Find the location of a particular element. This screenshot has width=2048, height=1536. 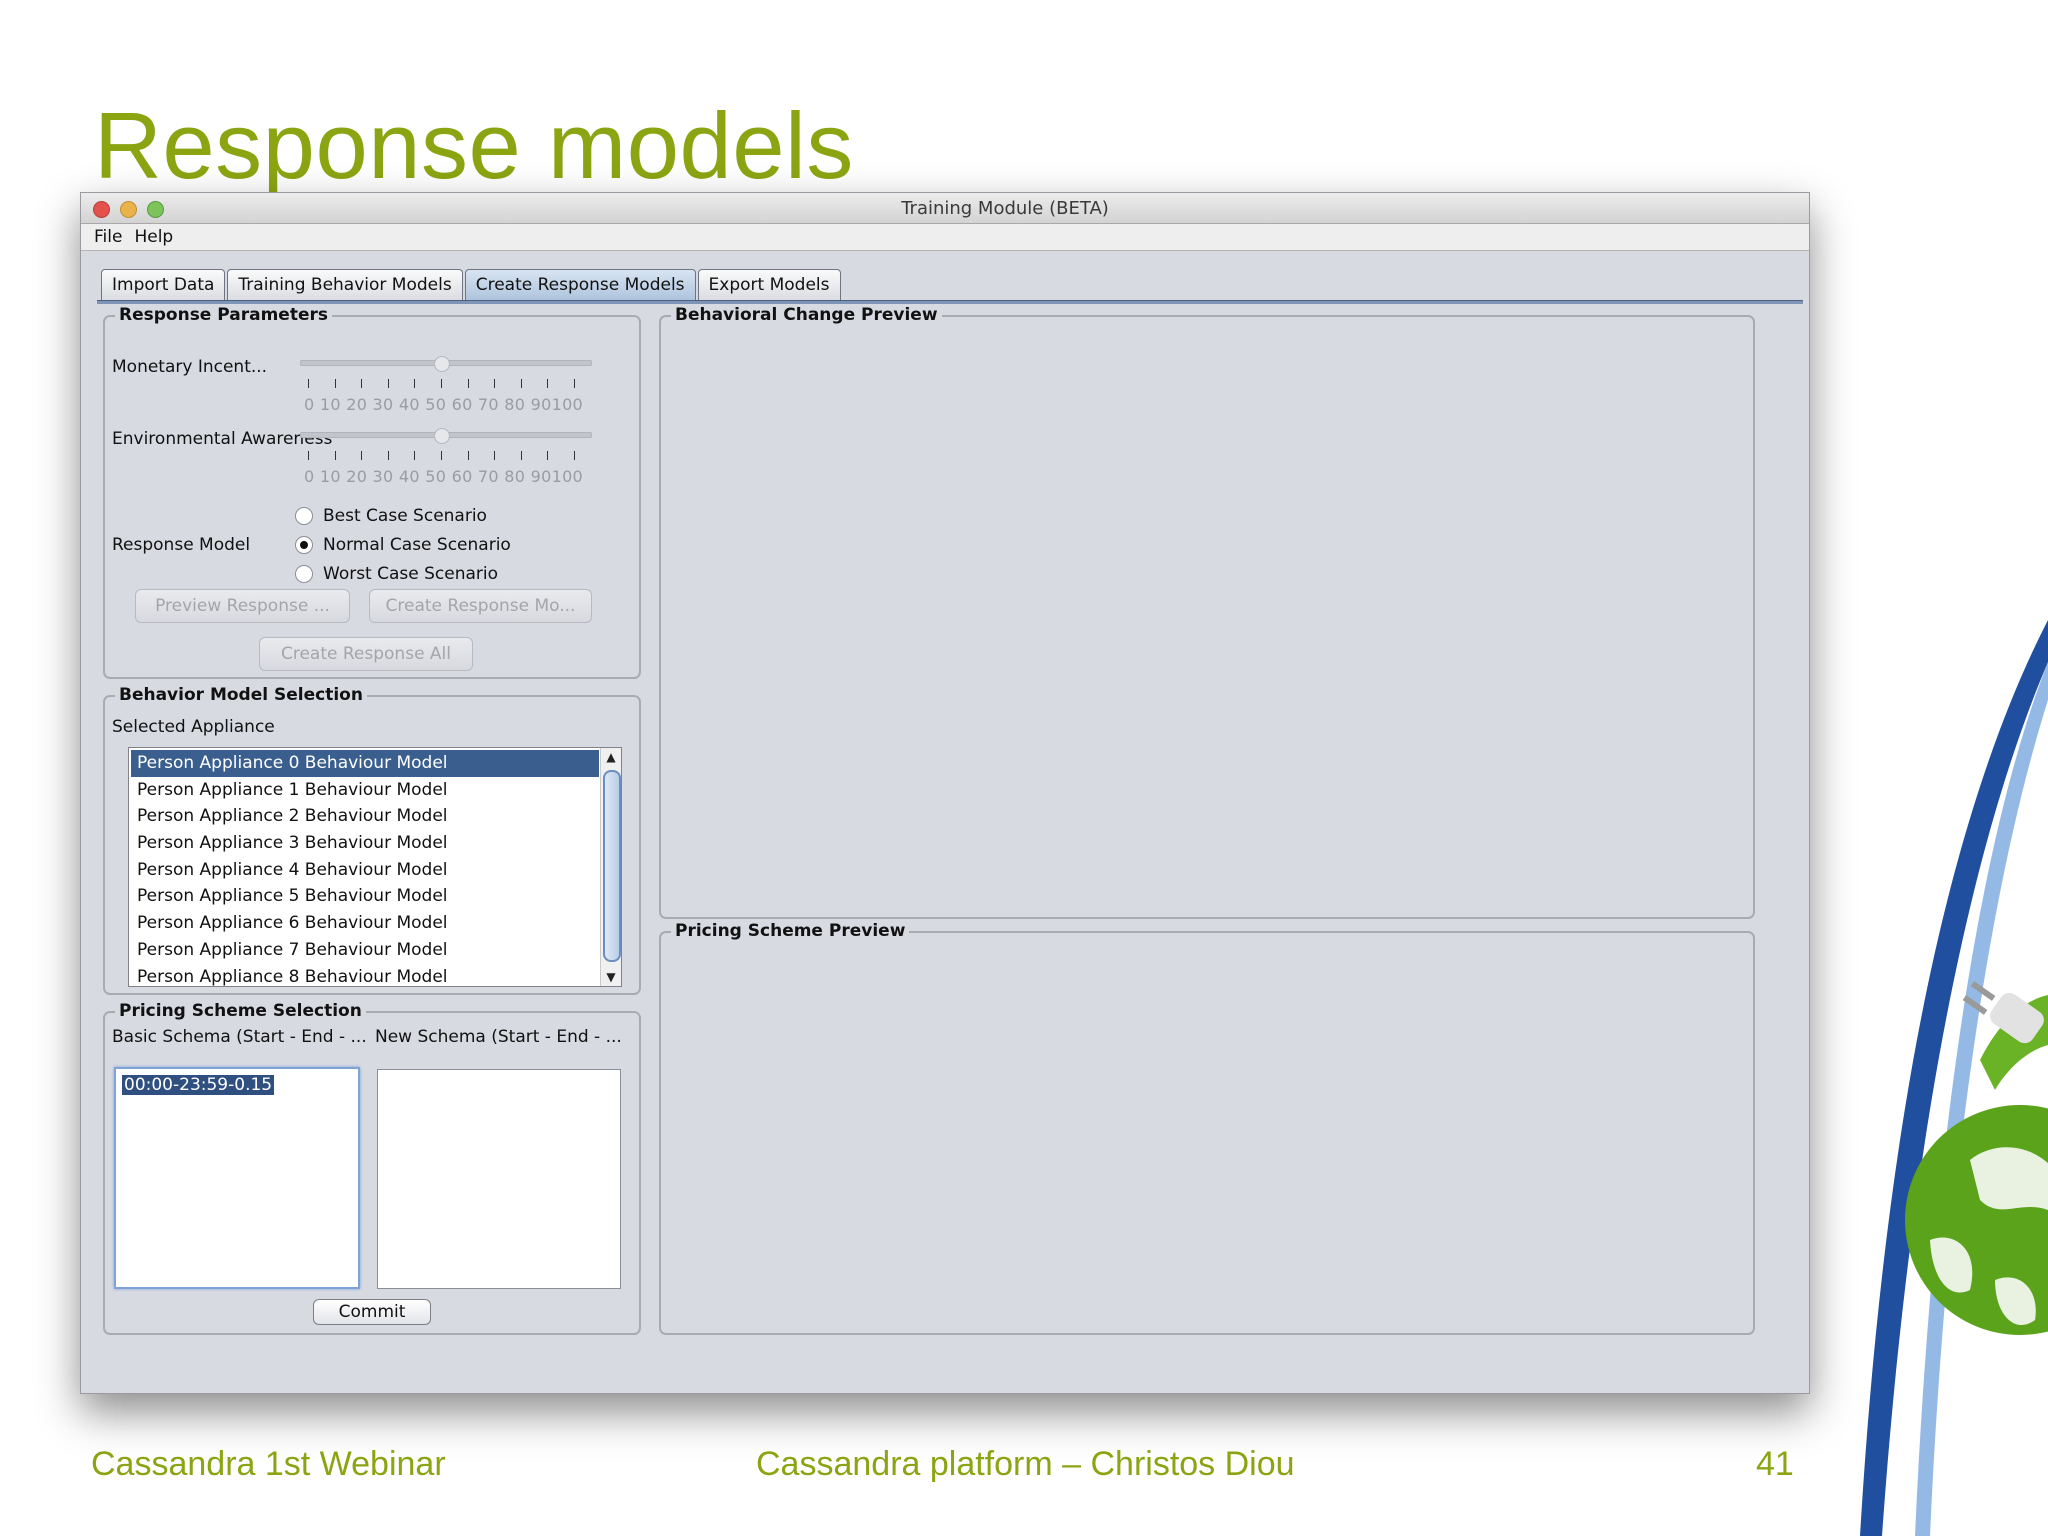

response-parameters-title: Response Parameters is located at coordinates (223, 315).